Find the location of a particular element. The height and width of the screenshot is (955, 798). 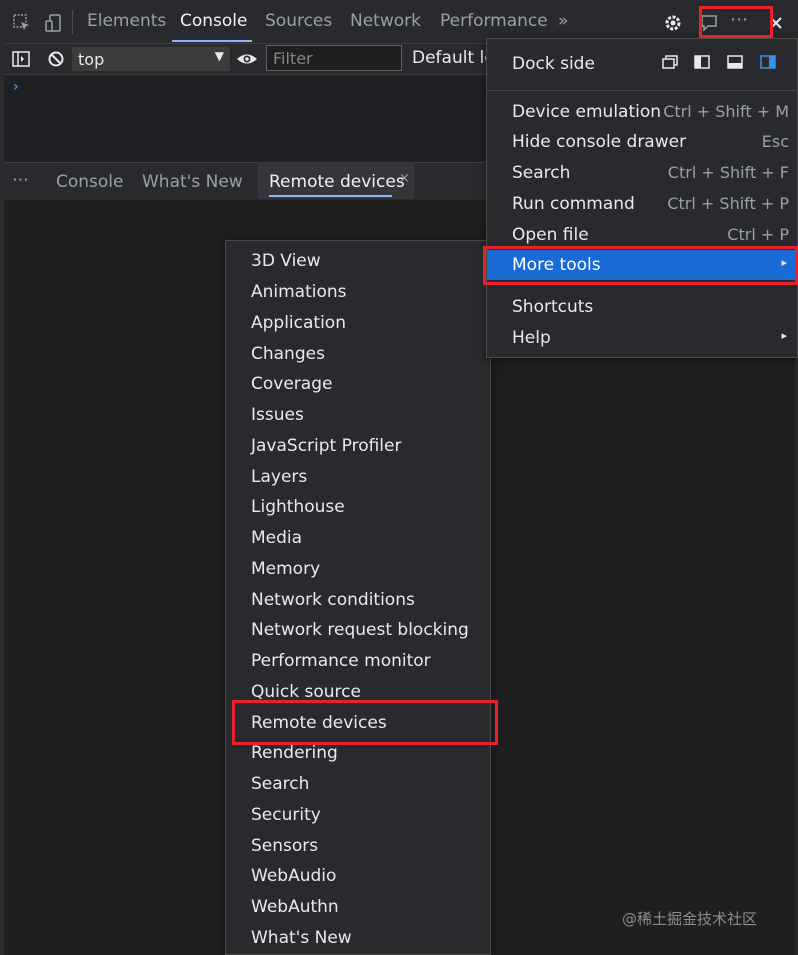

annotation-remote-devices-highlight is located at coordinates (365, 722).